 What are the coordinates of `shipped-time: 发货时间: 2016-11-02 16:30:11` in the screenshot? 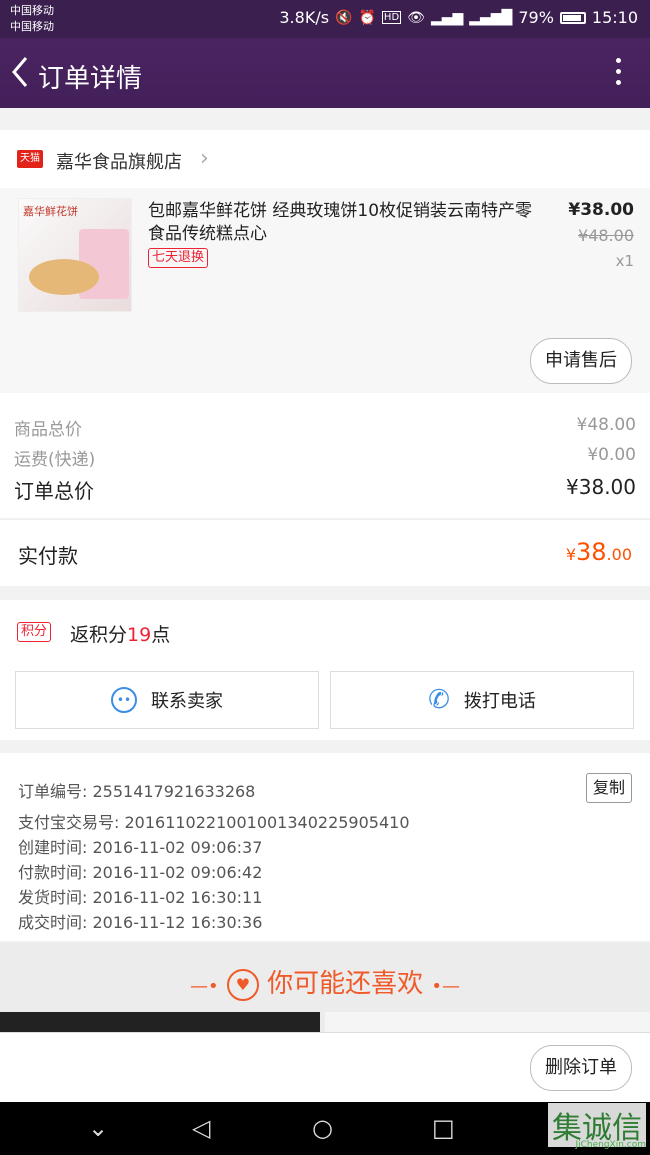 It's located at (140, 897).